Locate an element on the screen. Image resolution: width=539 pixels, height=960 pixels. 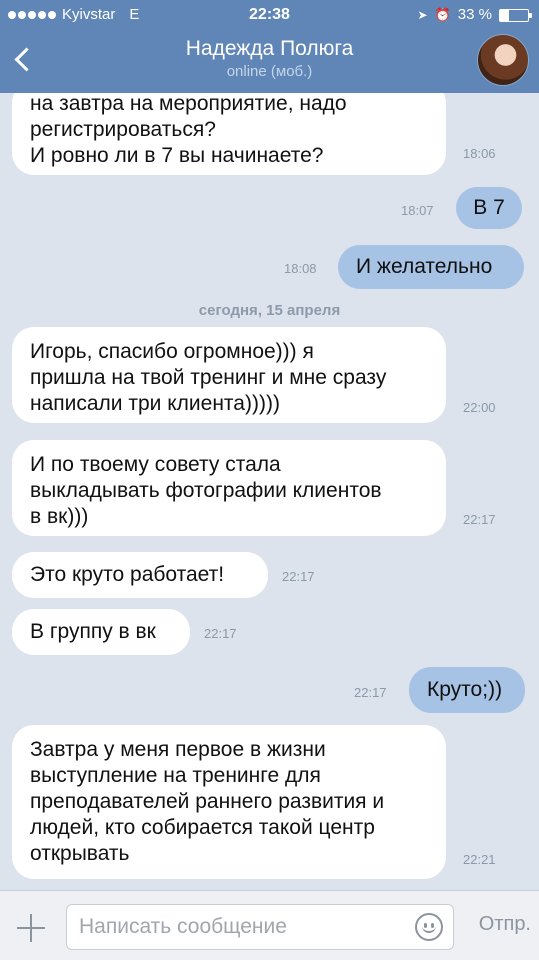
message-line: открывать is located at coordinates (80, 853).